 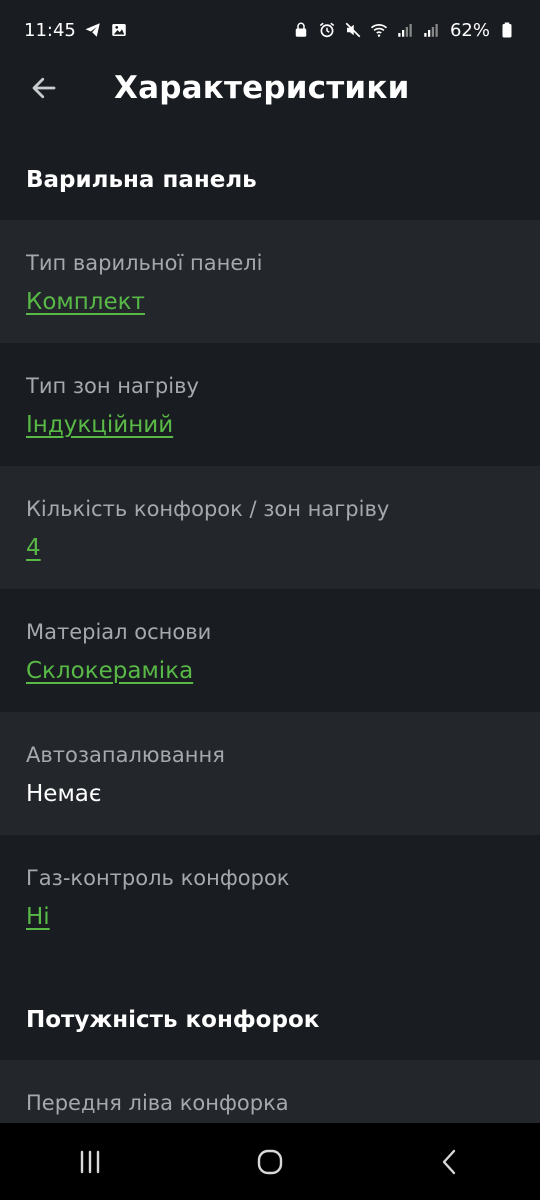 What do you see at coordinates (50, 30) in the screenshot?
I see `status-time: 11:45` at bounding box center [50, 30].